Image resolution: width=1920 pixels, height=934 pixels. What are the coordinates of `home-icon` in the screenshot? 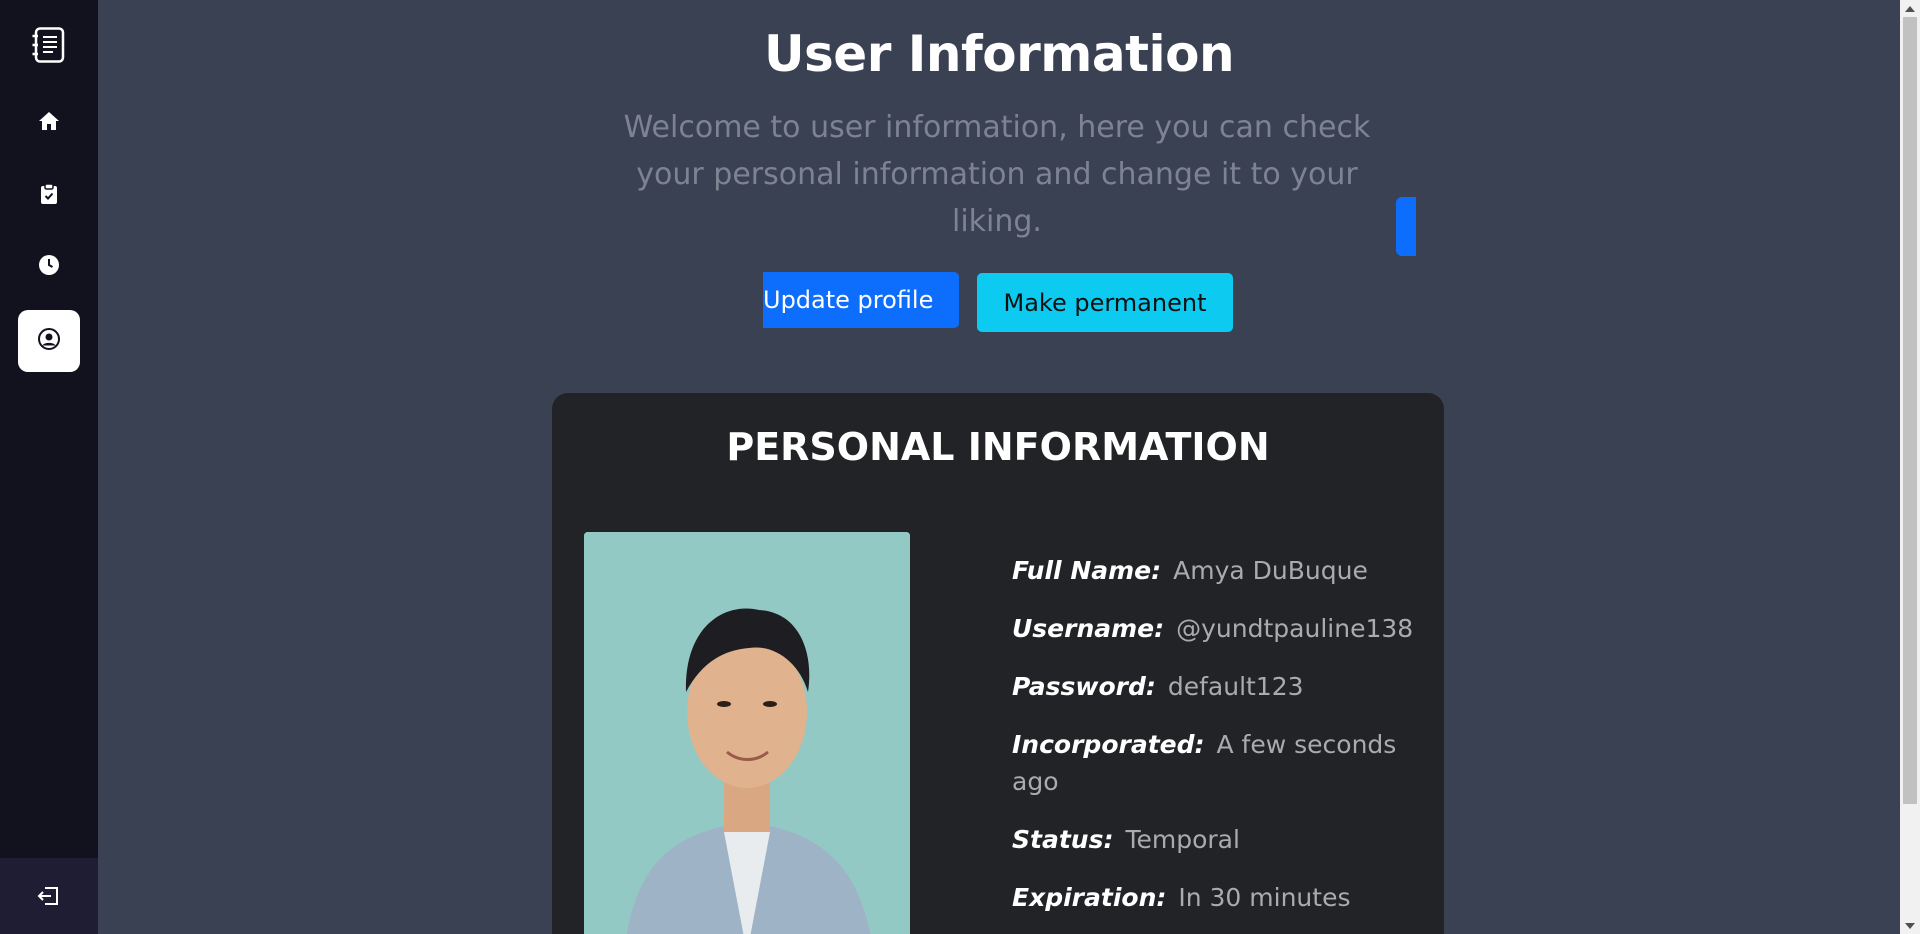 It's located at (49, 123).